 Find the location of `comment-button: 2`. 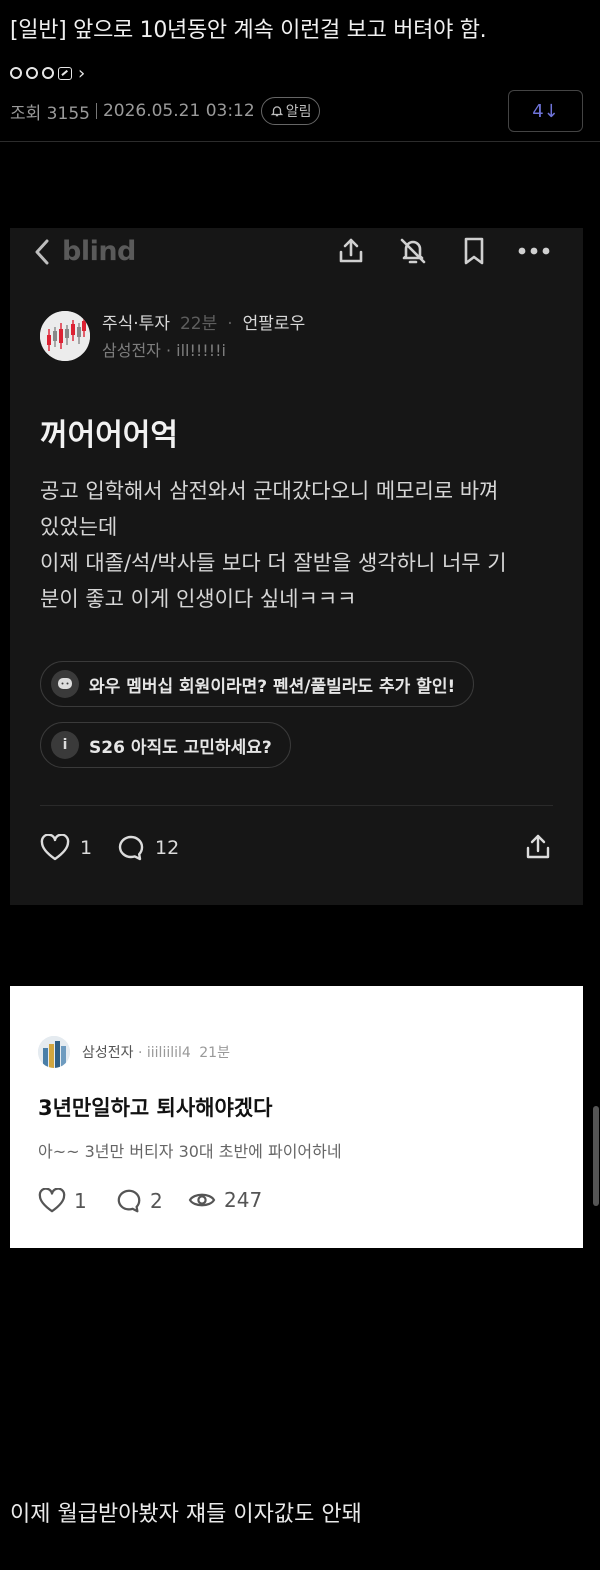

comment-button: 2 is located at coordinates (139, 1201).